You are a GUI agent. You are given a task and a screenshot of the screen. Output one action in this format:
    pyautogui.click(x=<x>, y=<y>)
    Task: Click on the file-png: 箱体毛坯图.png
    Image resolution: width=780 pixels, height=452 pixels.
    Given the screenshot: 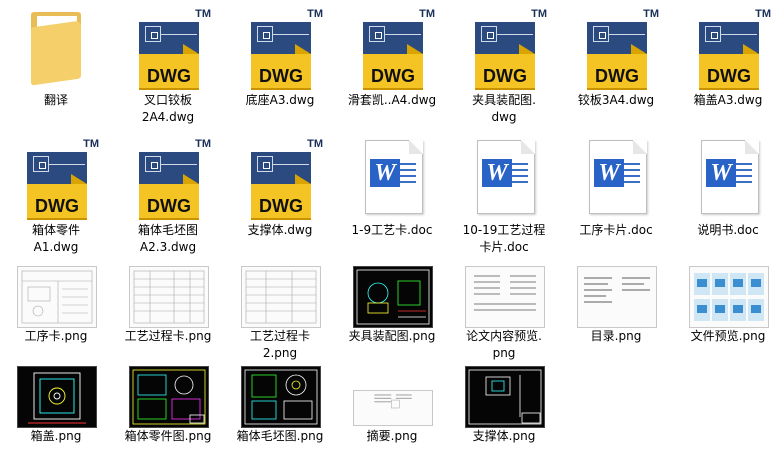 What is the action you would take?
    pyautogui.click(x=280, y=404)
    